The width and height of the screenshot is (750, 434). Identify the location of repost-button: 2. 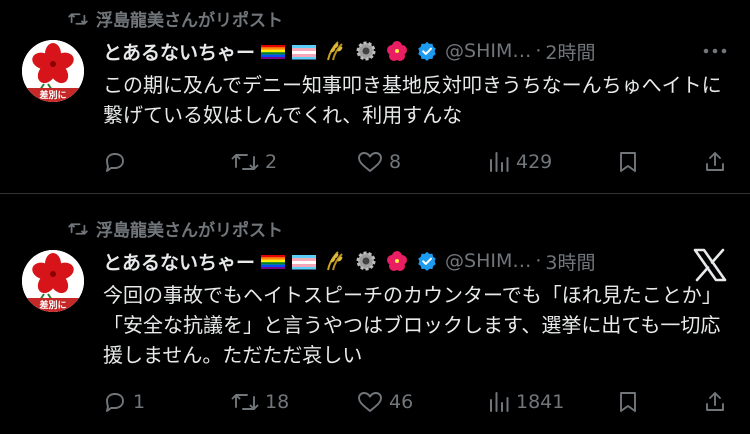
(254, 162).